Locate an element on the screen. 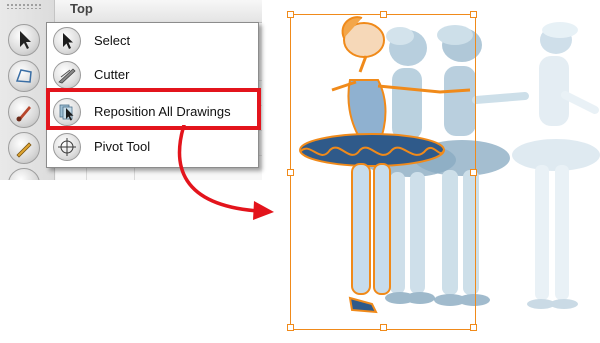 This screenshot has width=600, height=343. ghost-figure-far is located at coordinates (556, 165).